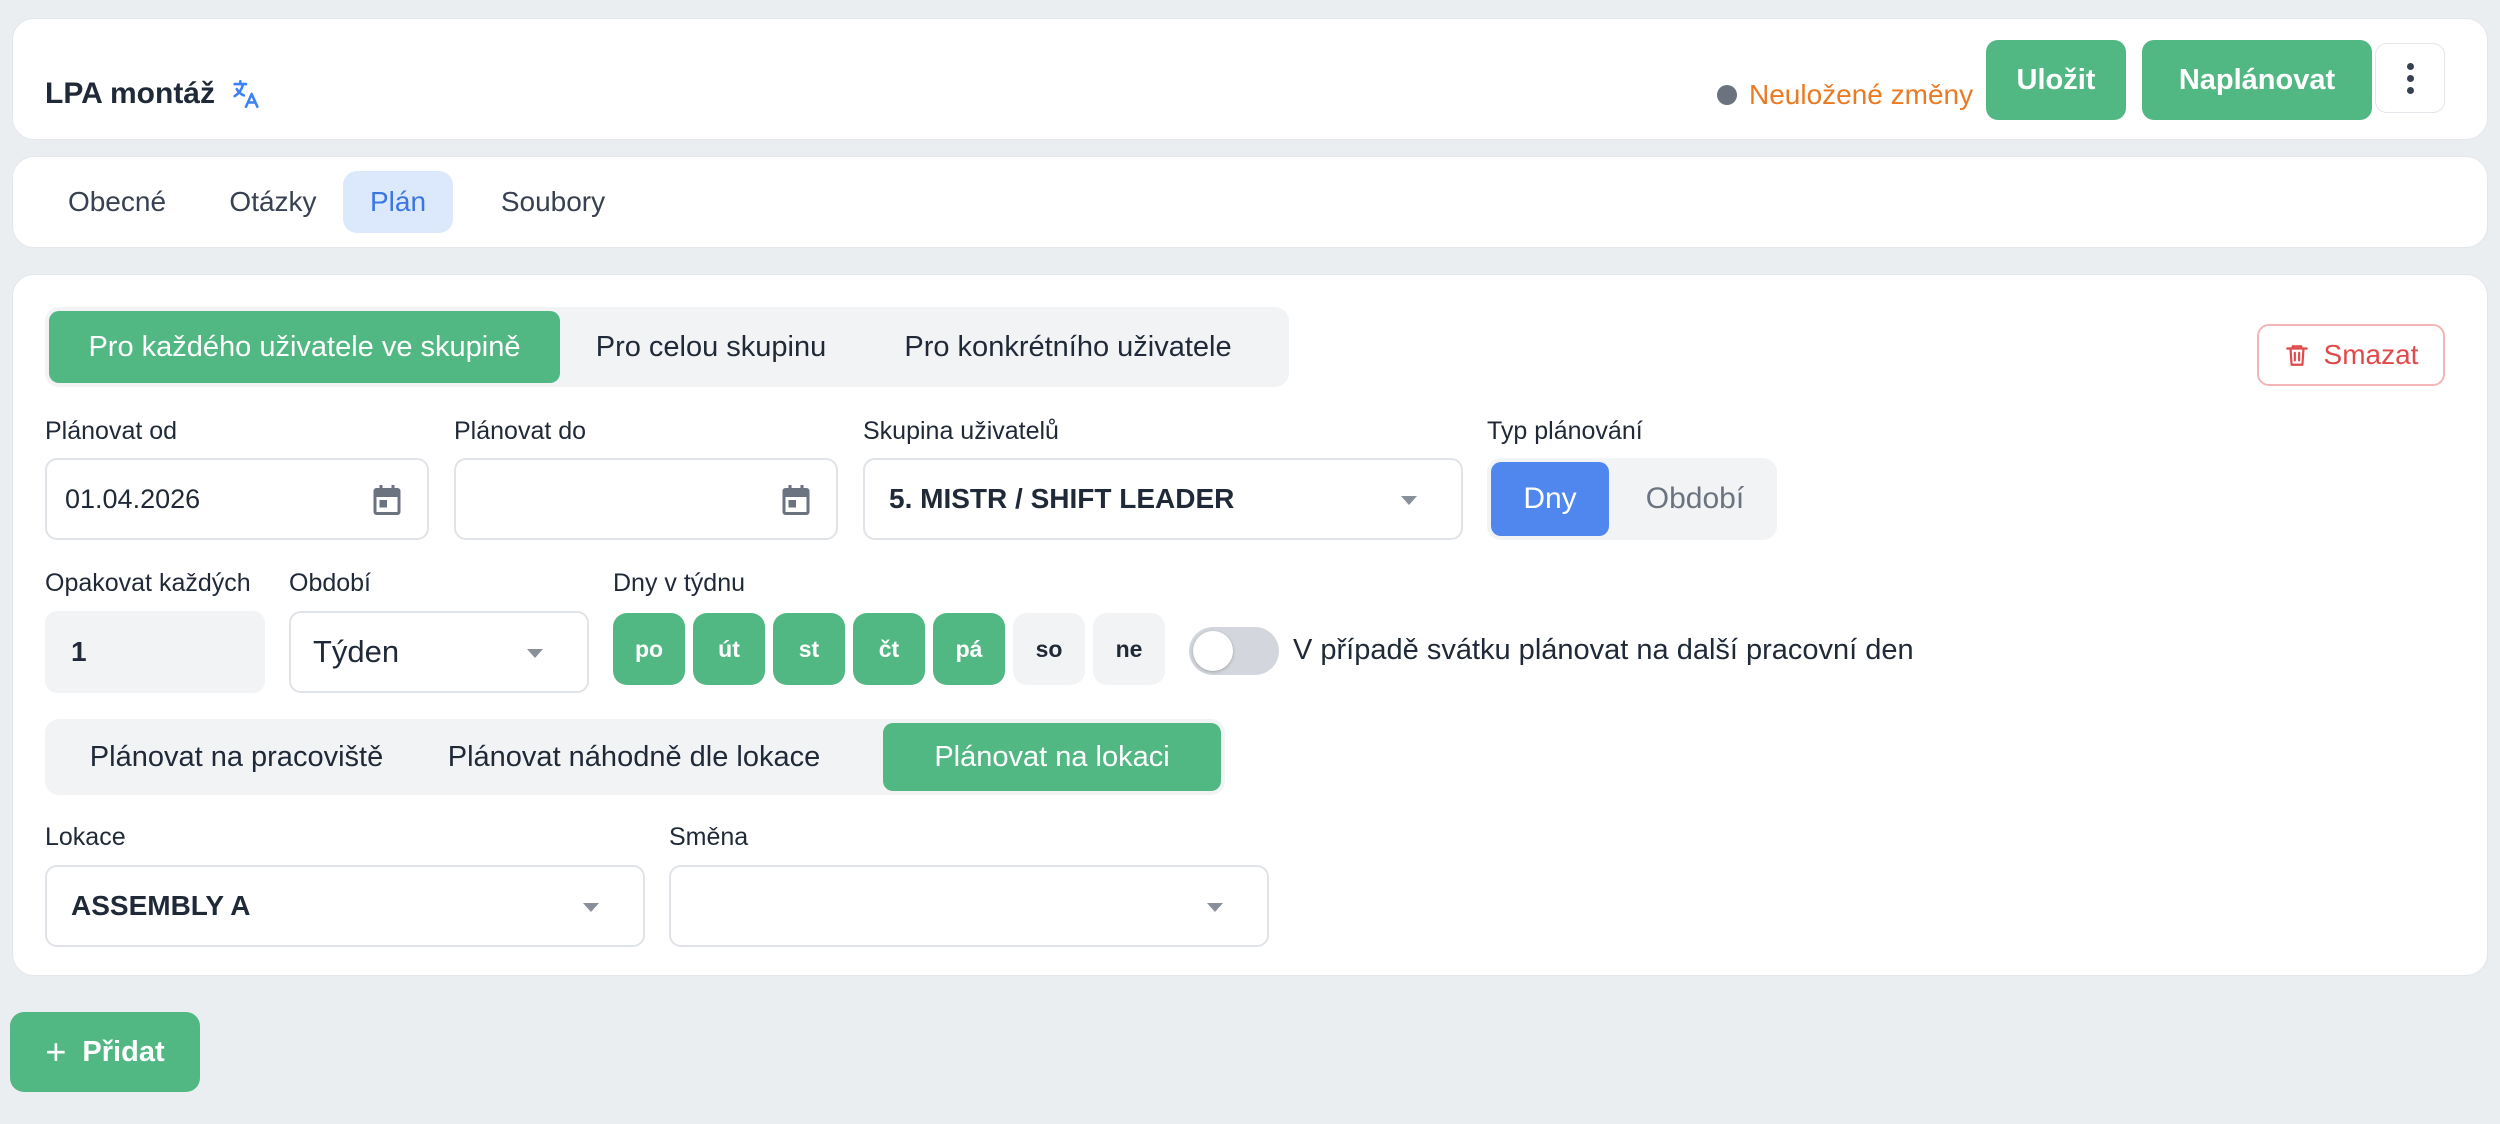 The image size is (2500, 1124). What do you see at coordinates (439, 652) in the screenshot?
I see `period-select: Týden` at bounding box center [439, 652].